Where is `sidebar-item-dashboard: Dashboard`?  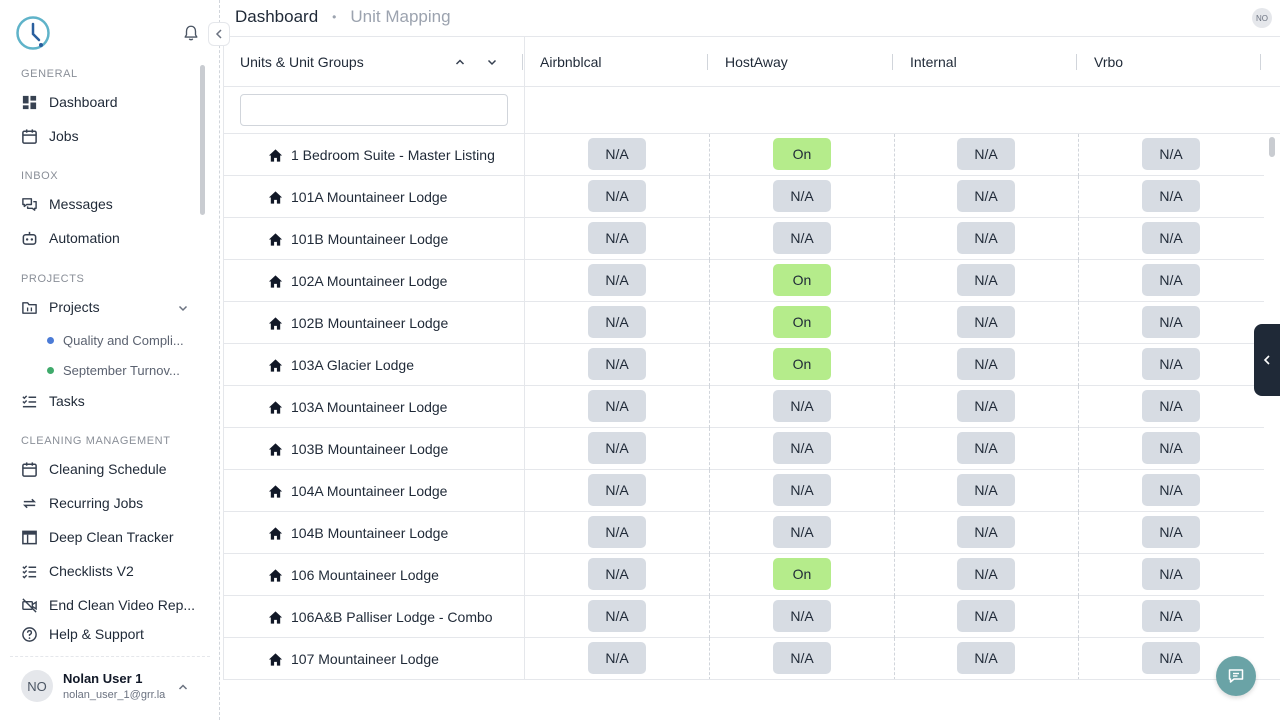
sidebar-item-dashboard: Dashboard is located at coordinates (69, 102).